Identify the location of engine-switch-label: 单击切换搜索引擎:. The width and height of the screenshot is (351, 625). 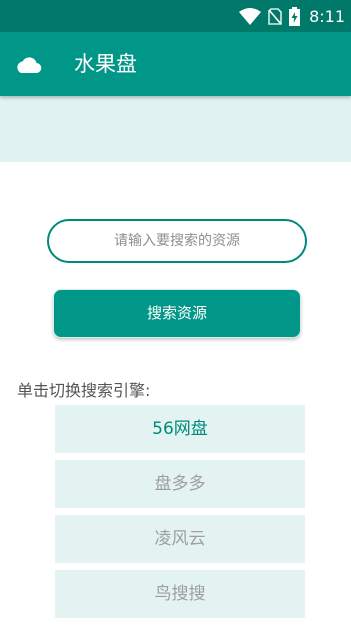
(84, 390).